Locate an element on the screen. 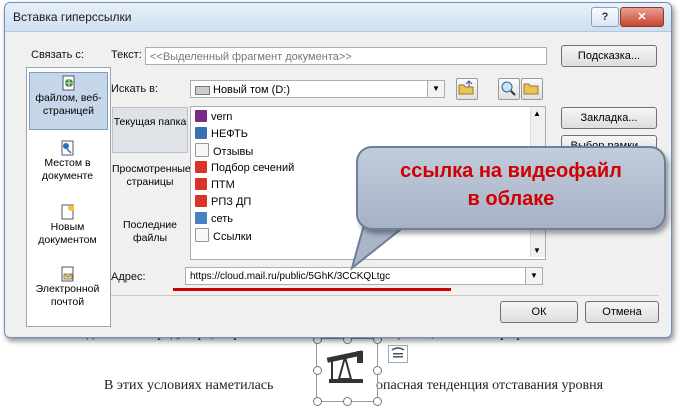 Image resolution: width=690 pixels, height=413 pixels. file-name: Отзывы is located at coordinates (233, 152).